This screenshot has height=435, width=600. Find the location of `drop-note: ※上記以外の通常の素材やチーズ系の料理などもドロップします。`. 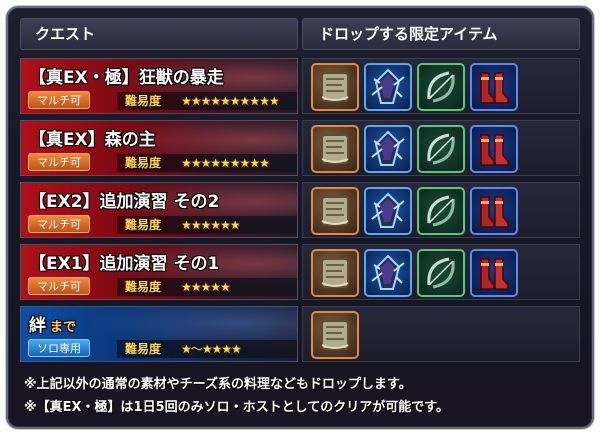

drop-note: ※上記以外の通常の素材やチーズ系の料理などもドロップします。 is located at coordinates (218, 384).